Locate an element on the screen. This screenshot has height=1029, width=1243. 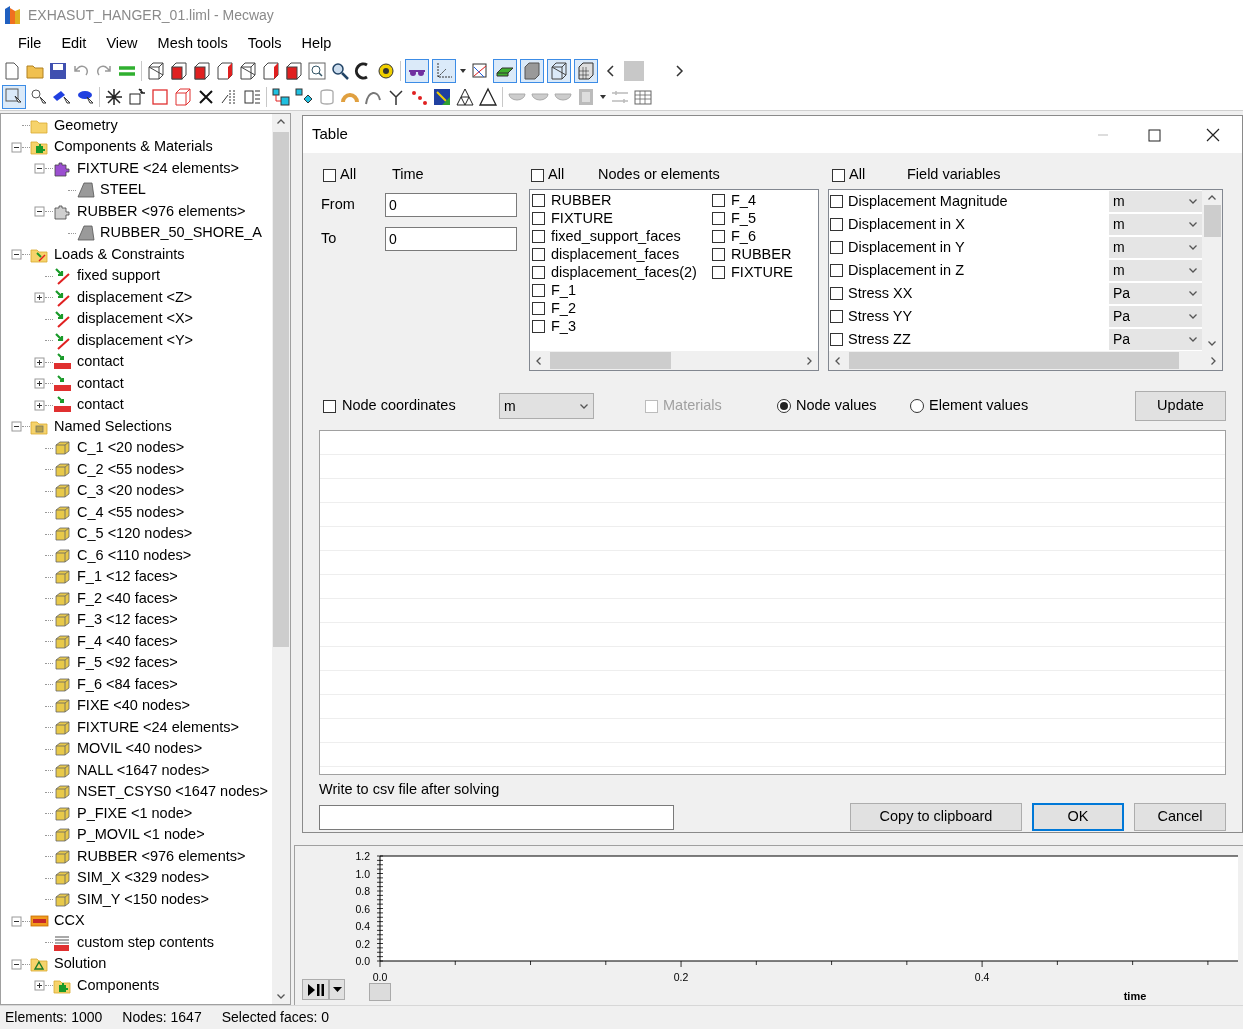
tree-item-label: displacement <X> is located at coordinates (135, 319).